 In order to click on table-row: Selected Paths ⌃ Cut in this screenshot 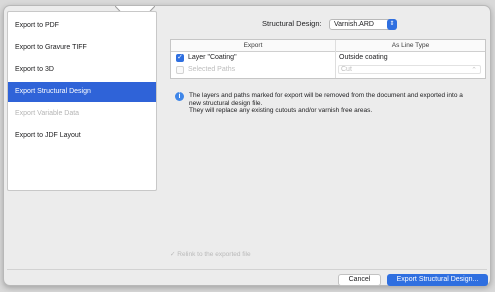, I will do `click(328, 69)`.